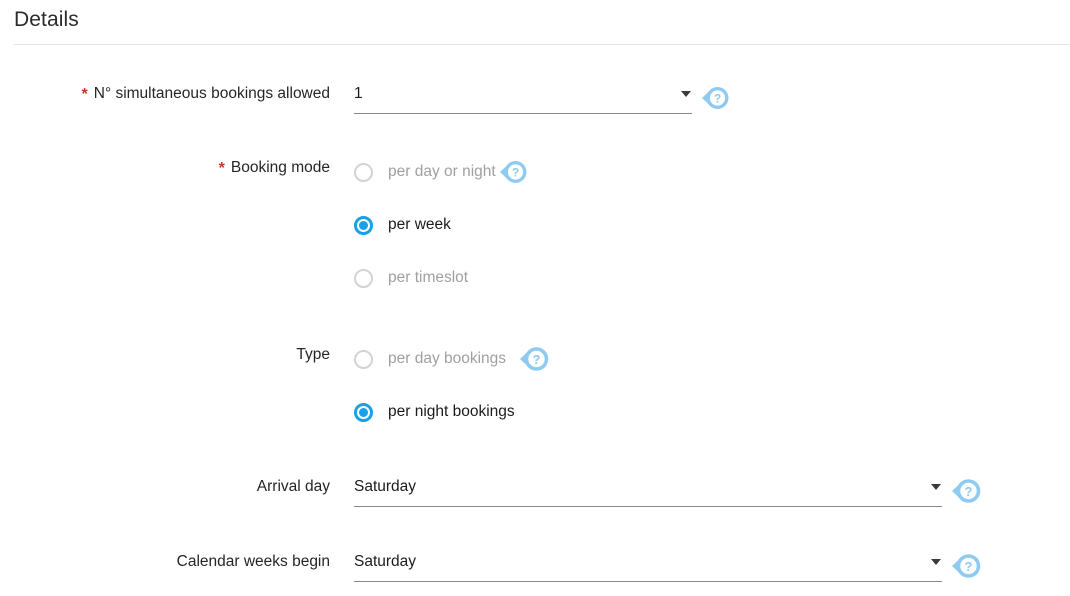  Describe the element at coordinates (46, 19) in the screenshot. I see `page-title: Details` at that location.